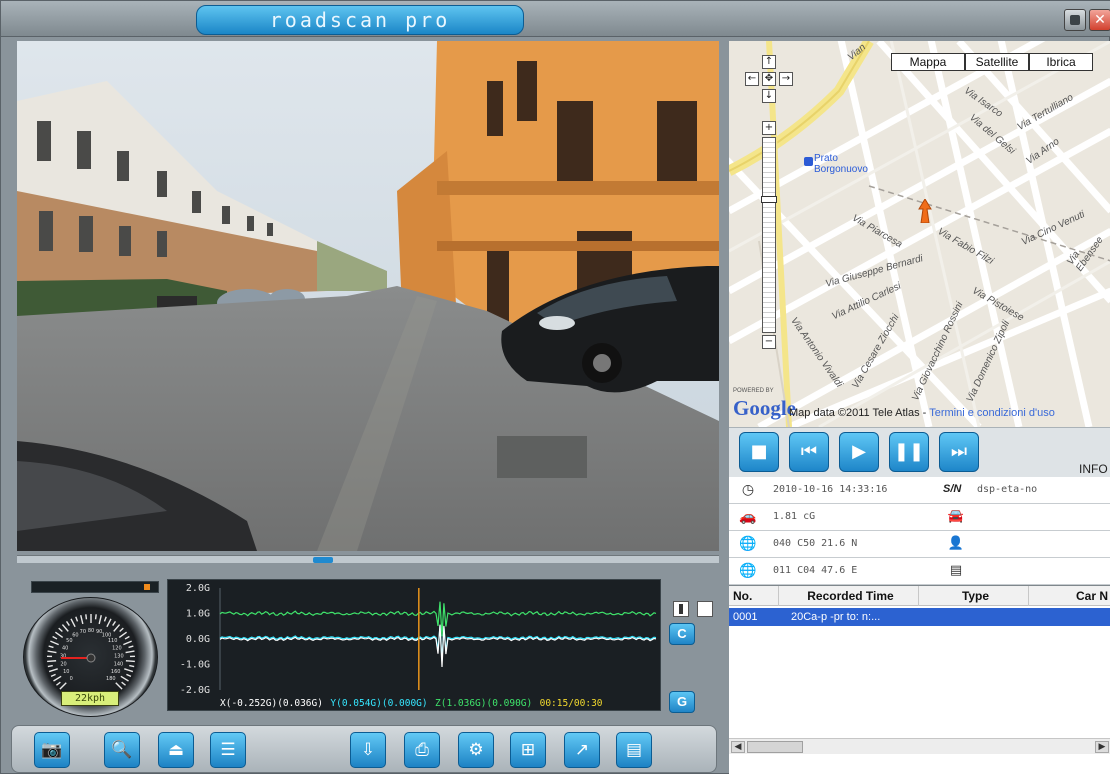 The width and height of the screenshot is (1110, 774). Describe the element at coordinates (997, 62) in the screenshot. I see `map-type-satellite: Satellite` at that location.